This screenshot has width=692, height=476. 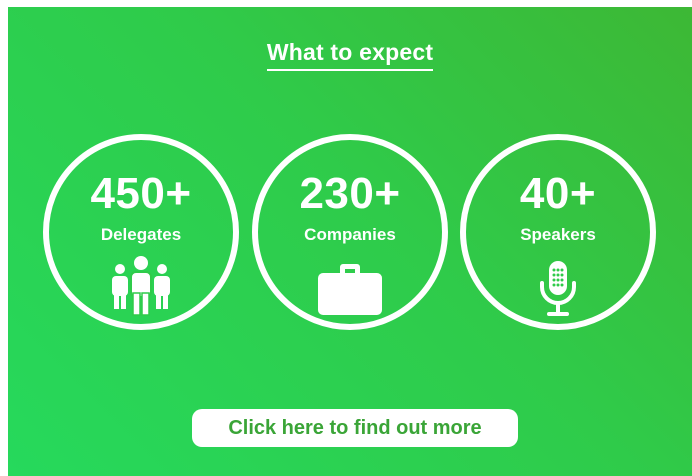 What do you see at coordinates (141, 193) in the screenshot?
I see `stat-value: 450+` at bounding box center [141, 193].